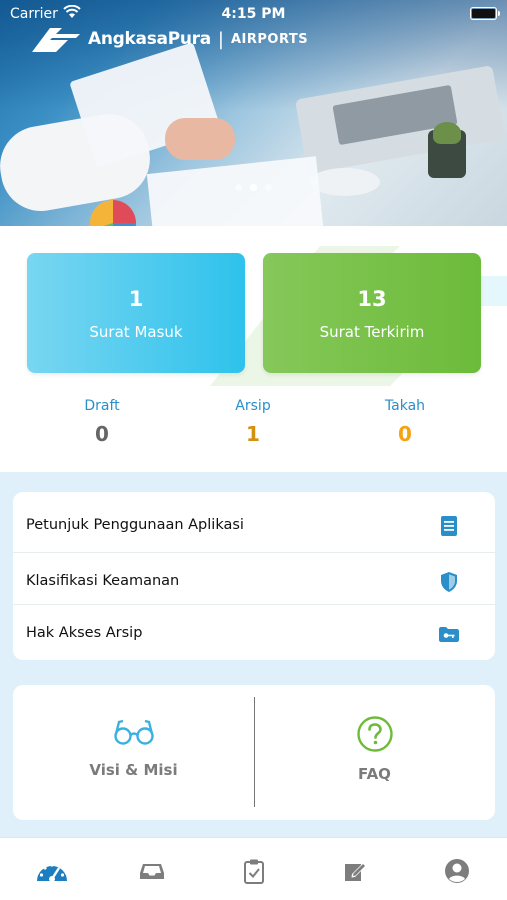 Image resolution: width=507 pixels, height=900 pixels. Describe the element at coordinates (102, 434) in the screenshot. I see `draft-count: 0` at that location.